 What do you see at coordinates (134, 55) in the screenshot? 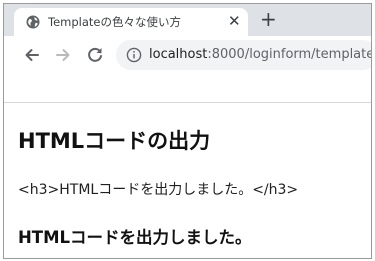
I see `info-icon` at bounding box center [134, 55].